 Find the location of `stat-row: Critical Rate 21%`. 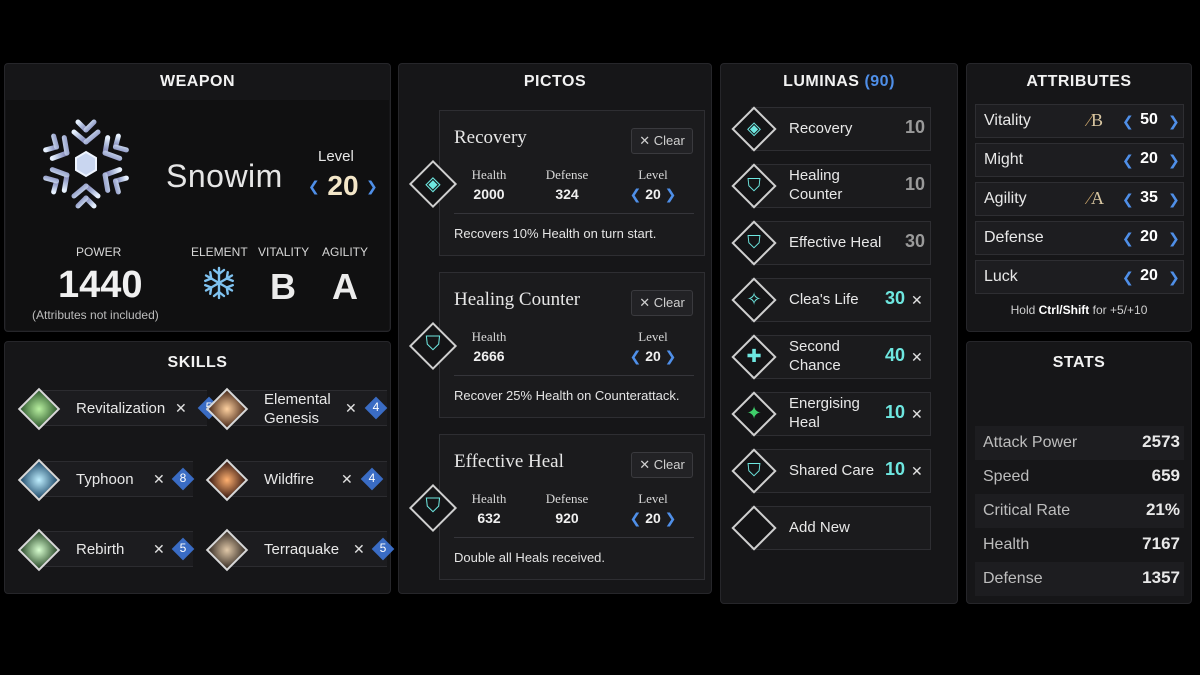

stat-row: Critical Rate 21% is located at coordinates (1079, 511).